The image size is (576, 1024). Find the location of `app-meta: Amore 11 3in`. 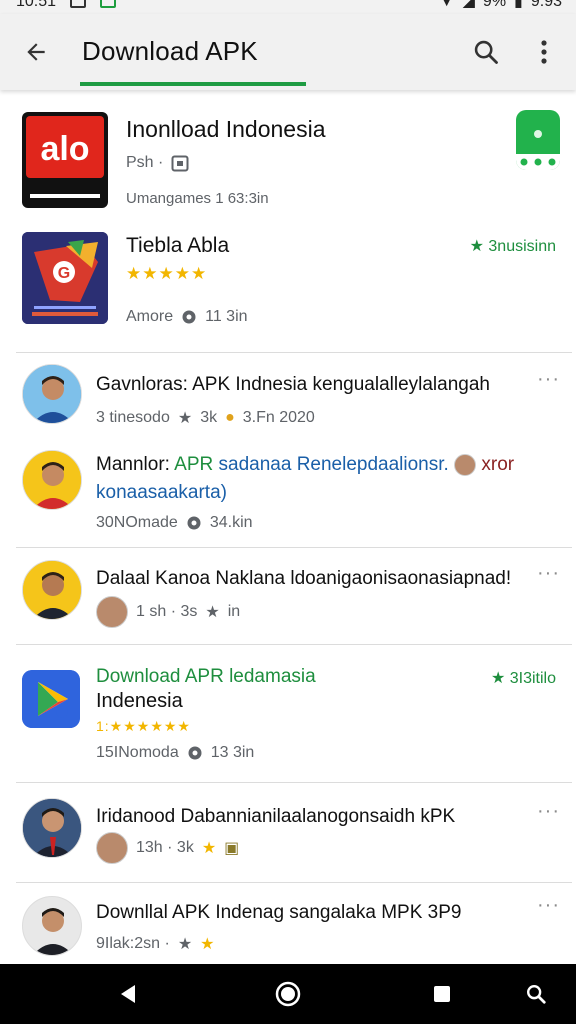

app-meta: Amore 11 3in is located at coordinates (187, 317).